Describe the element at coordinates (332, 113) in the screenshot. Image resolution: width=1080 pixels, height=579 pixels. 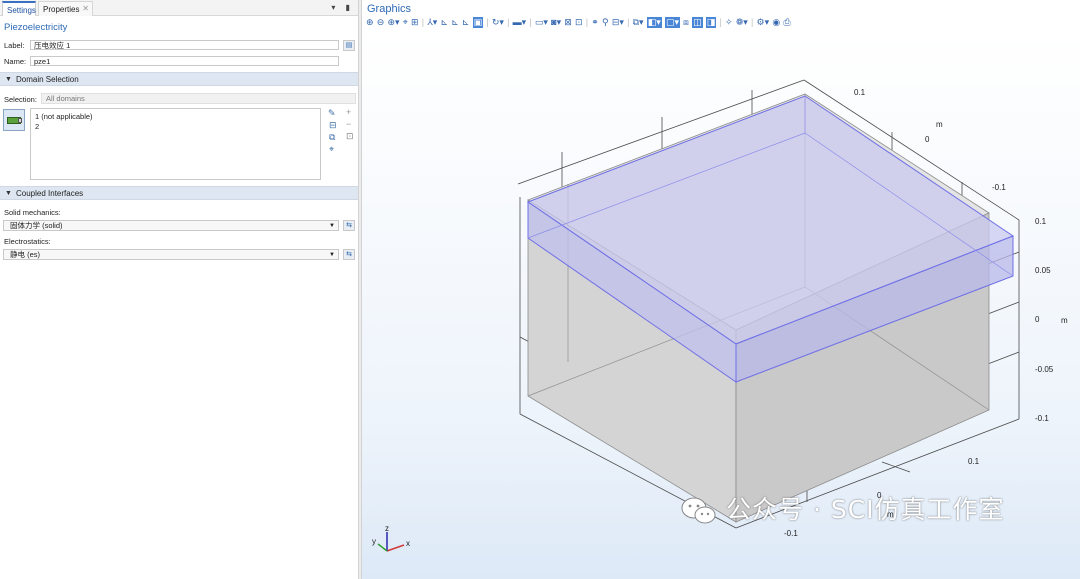
I see `paste-selection-icon: ✎` at that location.